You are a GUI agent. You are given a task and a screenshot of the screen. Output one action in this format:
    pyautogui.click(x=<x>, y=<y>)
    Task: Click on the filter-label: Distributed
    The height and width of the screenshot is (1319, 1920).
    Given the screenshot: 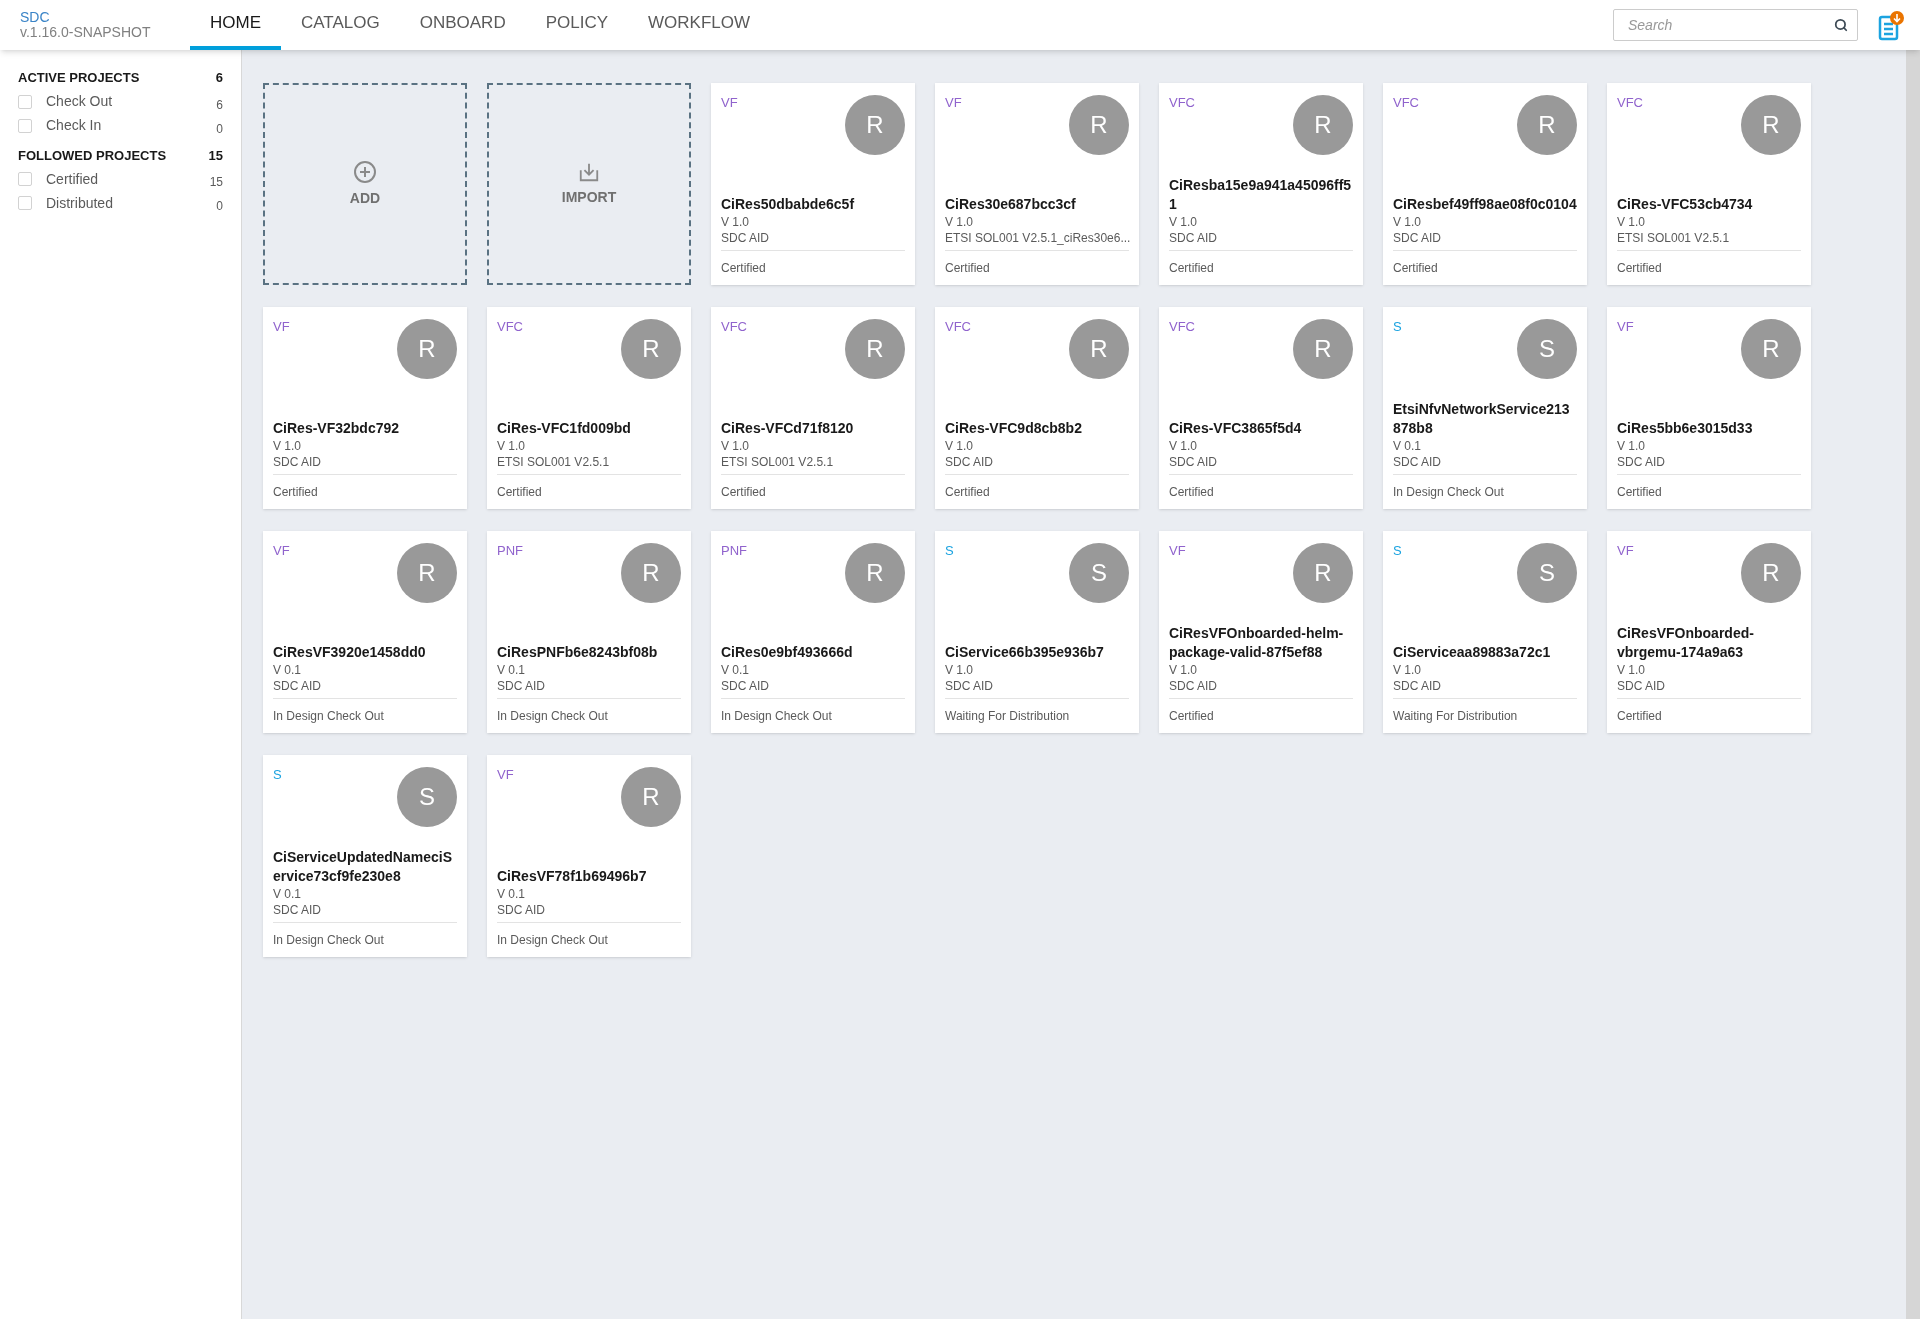 What is the action you would take?
    pyautogui.click(x=131, y=203)
    